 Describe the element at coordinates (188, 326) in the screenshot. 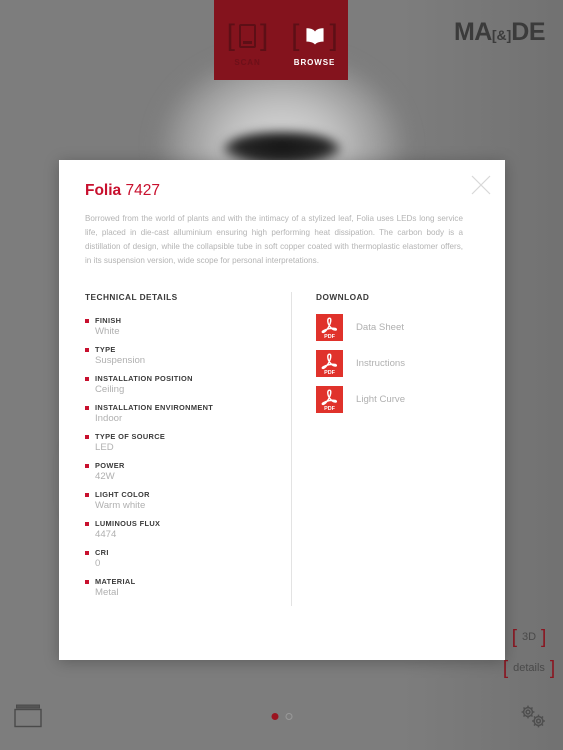

I see `spec-row-finish: FINISH White` at that location.